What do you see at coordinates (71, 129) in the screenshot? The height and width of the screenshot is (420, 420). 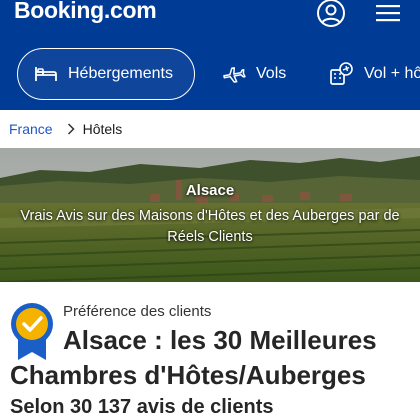 I see `chevron-right-icon` at bounding box center [71, 129].